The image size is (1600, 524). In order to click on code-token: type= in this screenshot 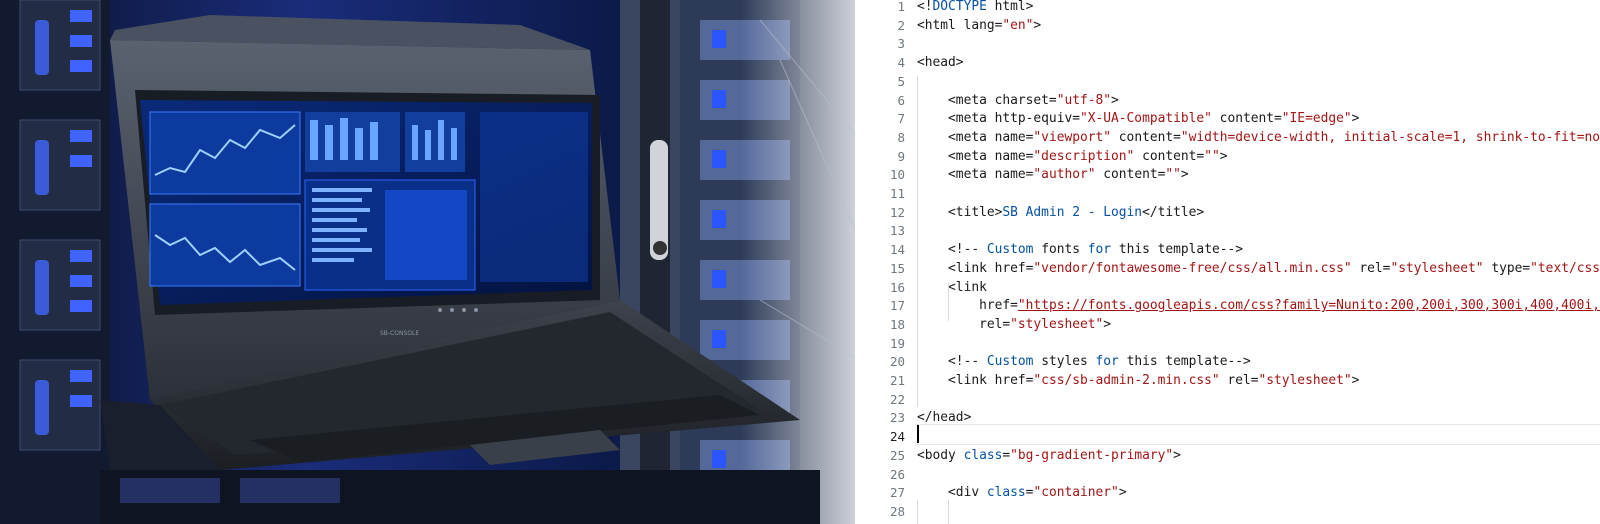, I will do `click(1507, 268)`.